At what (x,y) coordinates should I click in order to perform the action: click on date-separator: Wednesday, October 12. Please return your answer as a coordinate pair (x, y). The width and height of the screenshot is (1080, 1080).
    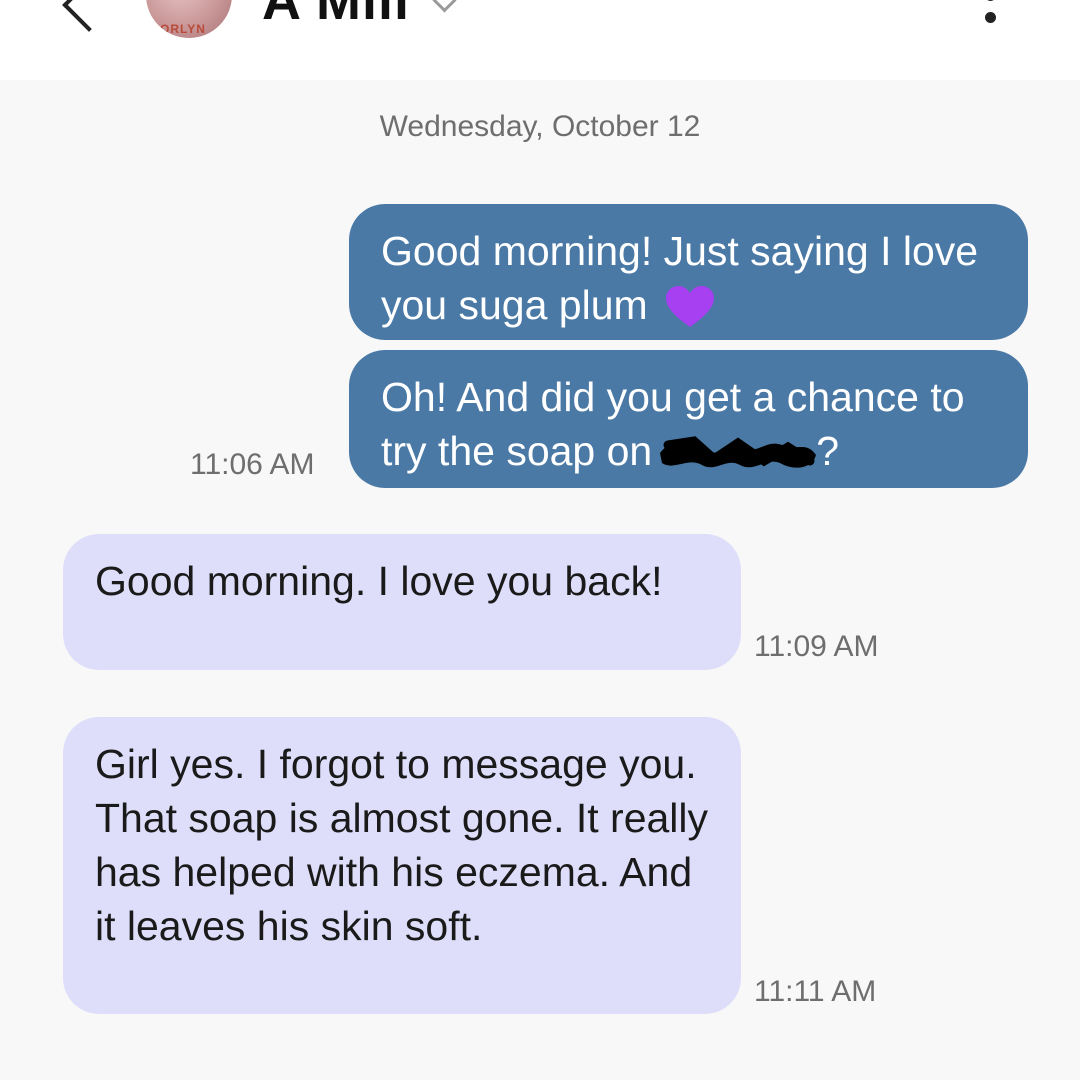
    Looking at the image, I should click on (540, 126).